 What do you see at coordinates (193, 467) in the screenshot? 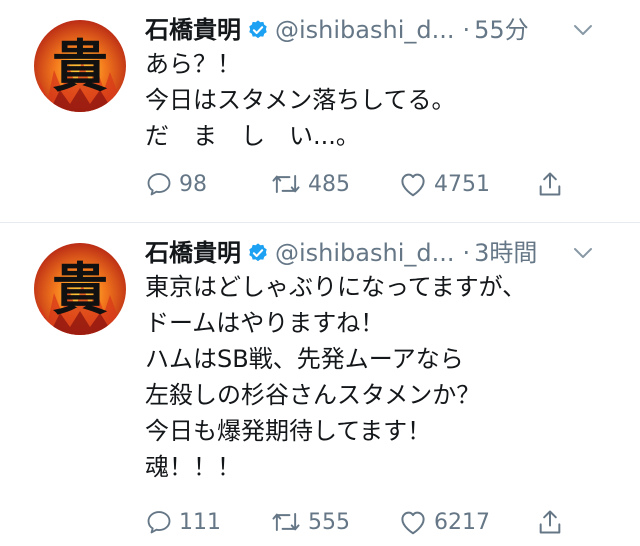
I see `tweet-text-line: 魂！！！` at bounding box center [193, 467].